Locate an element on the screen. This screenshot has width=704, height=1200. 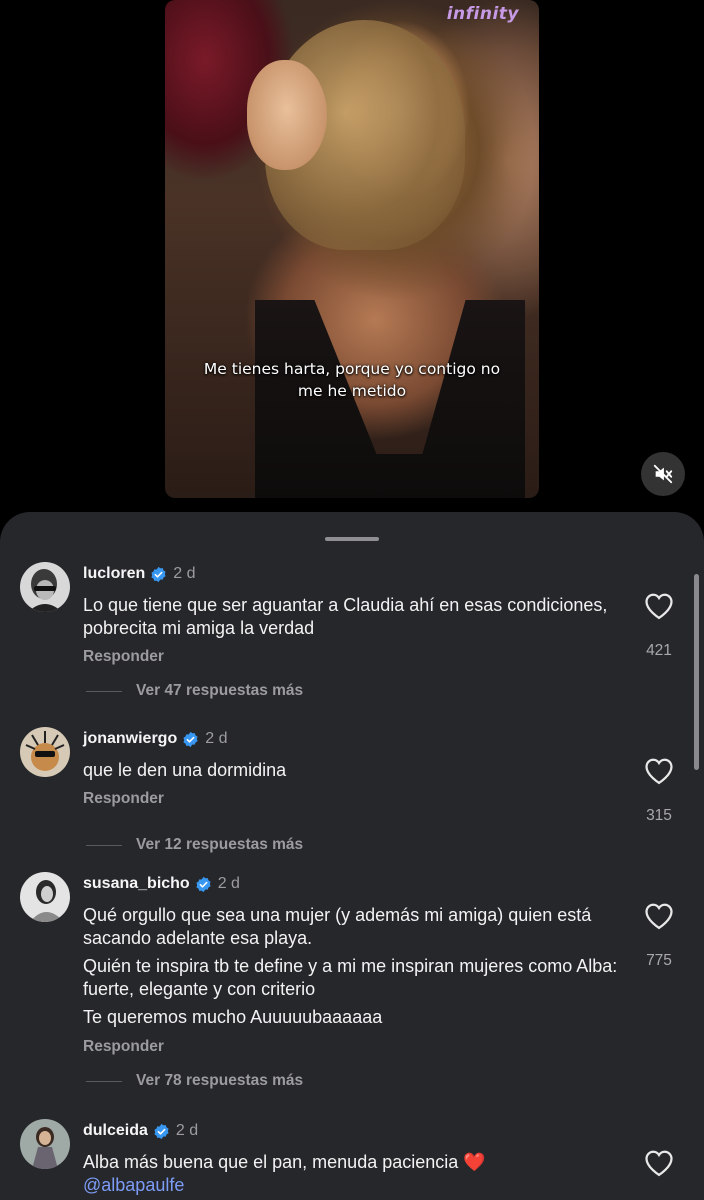
view-more-replies: Ver 78 respuestas más is located at coordinates (219, 1081).